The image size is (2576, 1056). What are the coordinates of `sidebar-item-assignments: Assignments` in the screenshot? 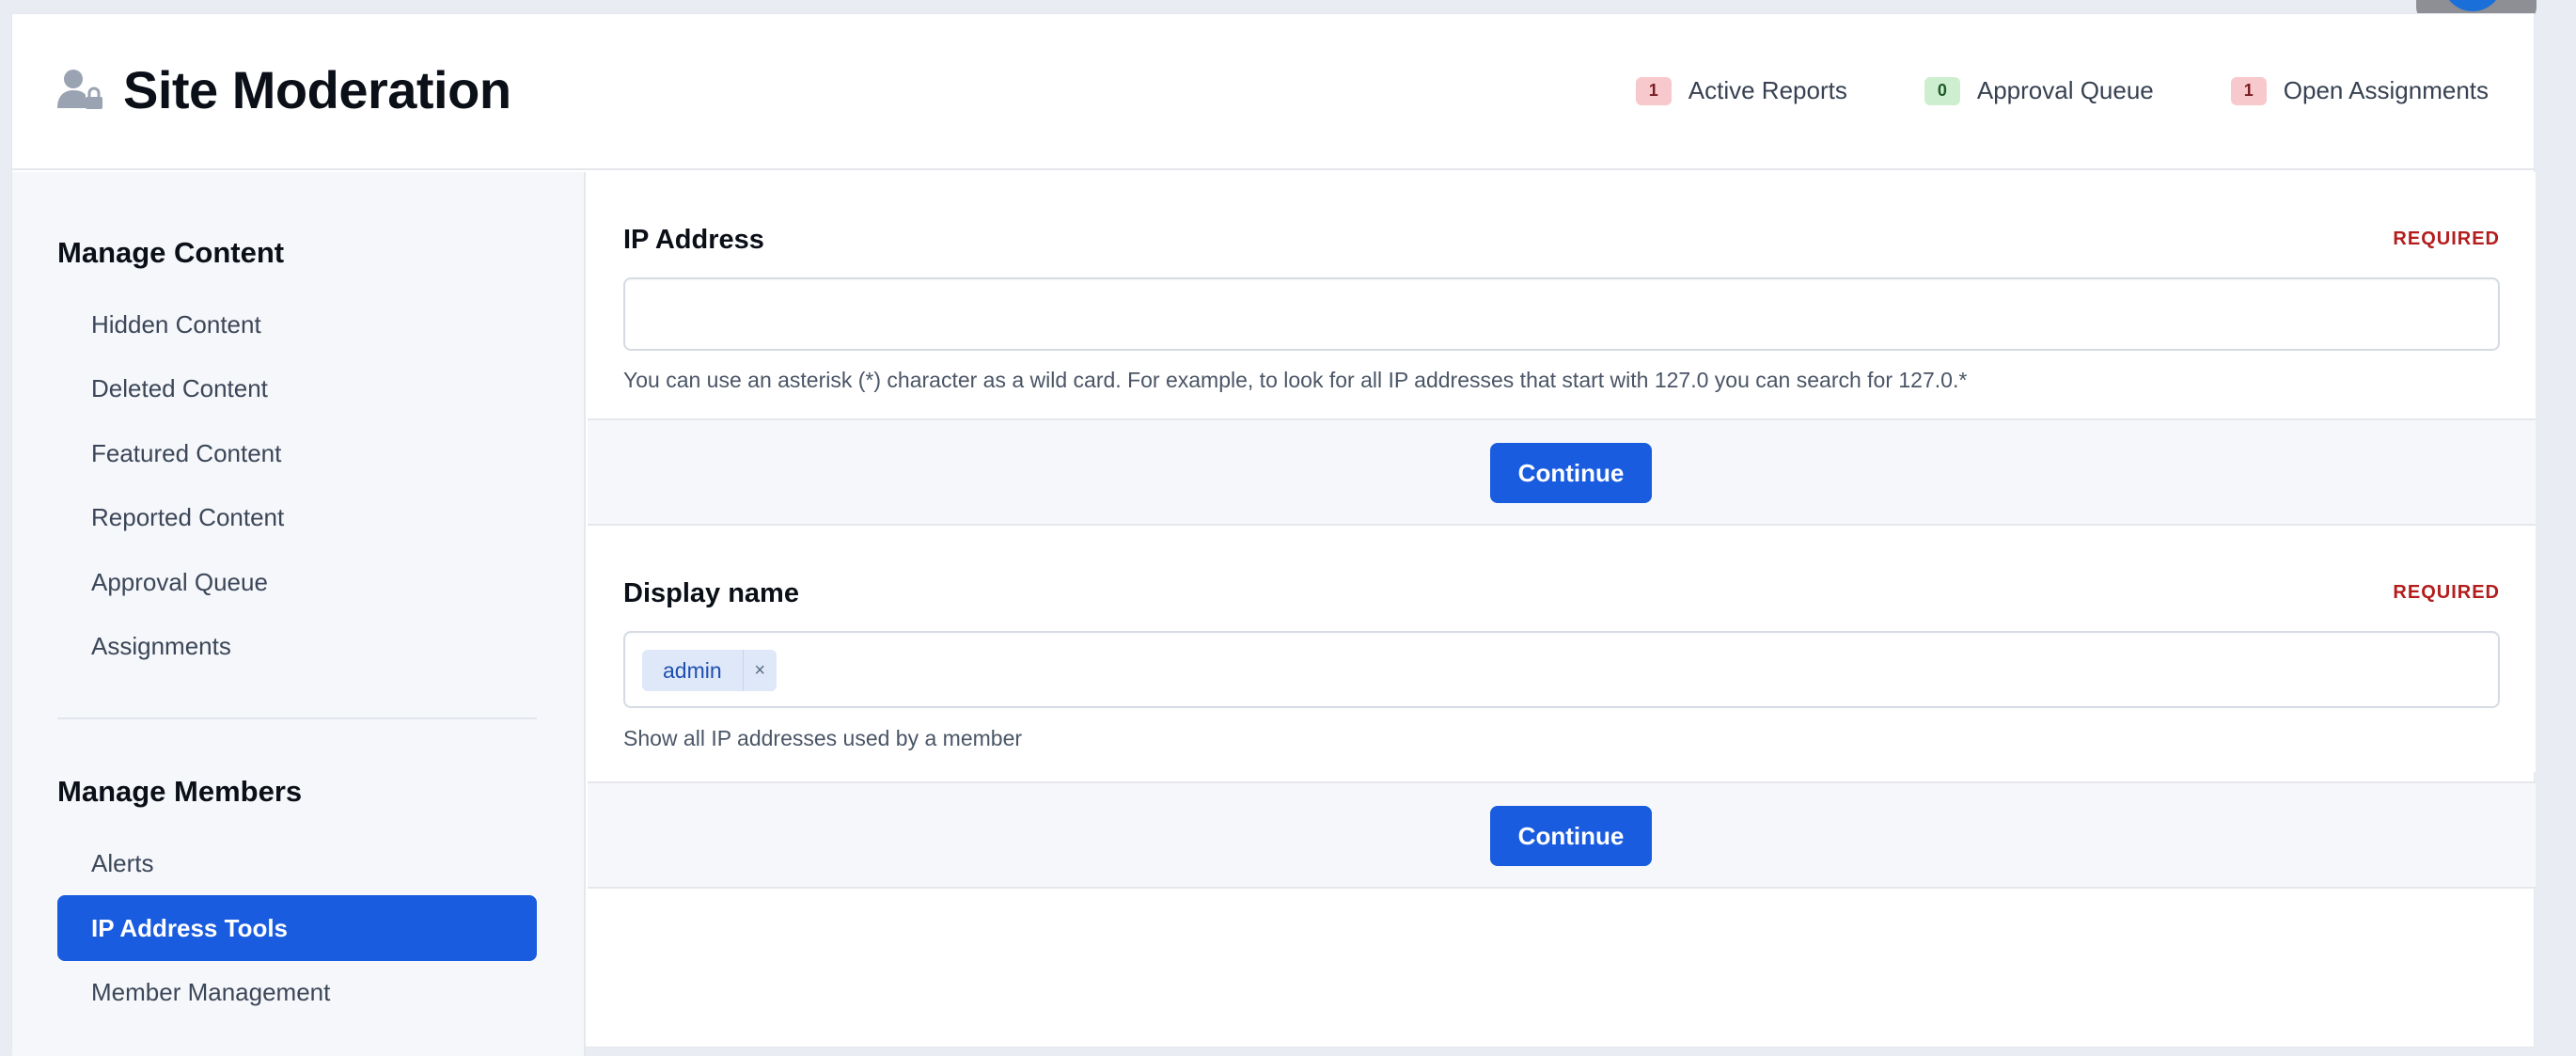 It's located at (297, 646).